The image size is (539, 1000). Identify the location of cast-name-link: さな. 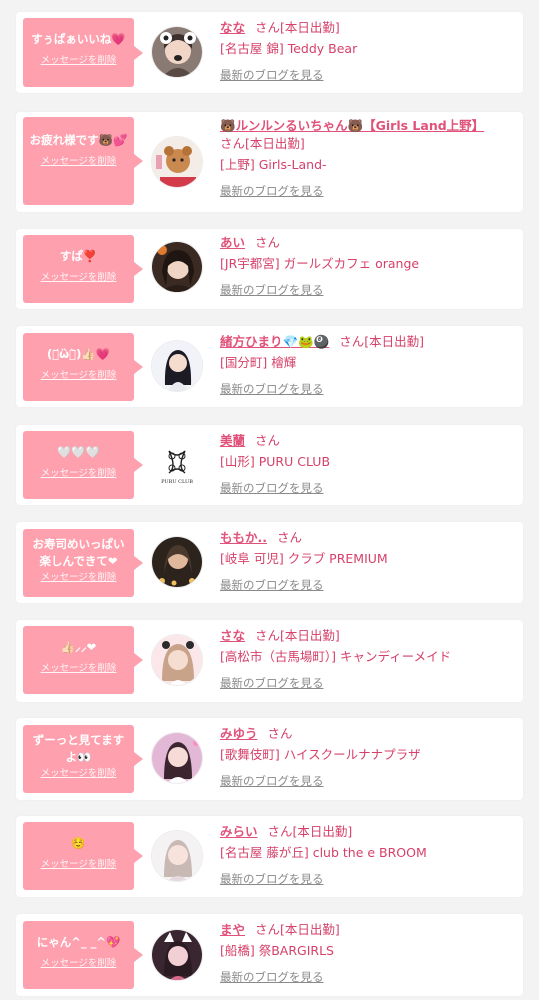
(232, 635).